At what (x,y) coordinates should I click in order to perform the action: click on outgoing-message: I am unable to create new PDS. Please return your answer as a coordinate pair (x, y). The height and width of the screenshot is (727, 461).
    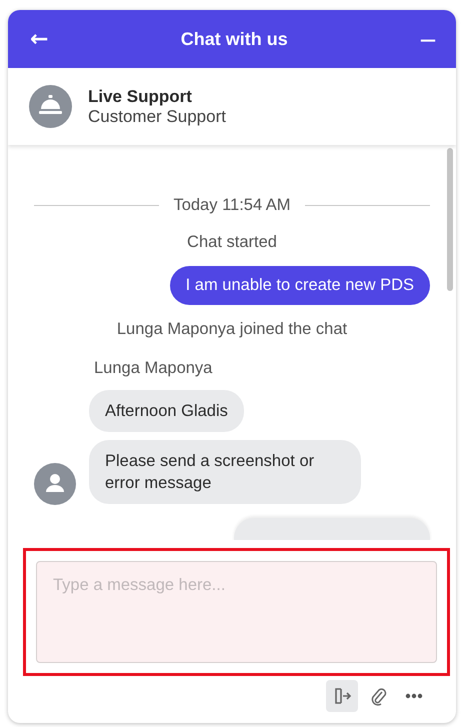
    Looking at the image, I should click on (300, 285).